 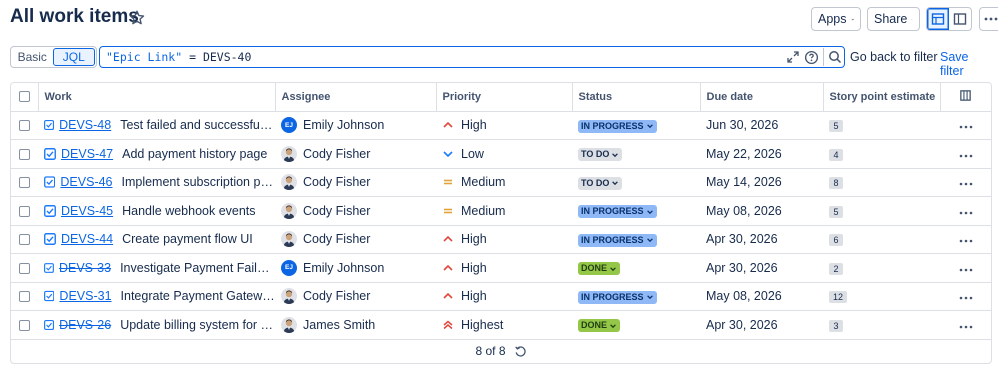 I want to click on work-item-key-link: DEVS-26, so click(x=85, y=325).